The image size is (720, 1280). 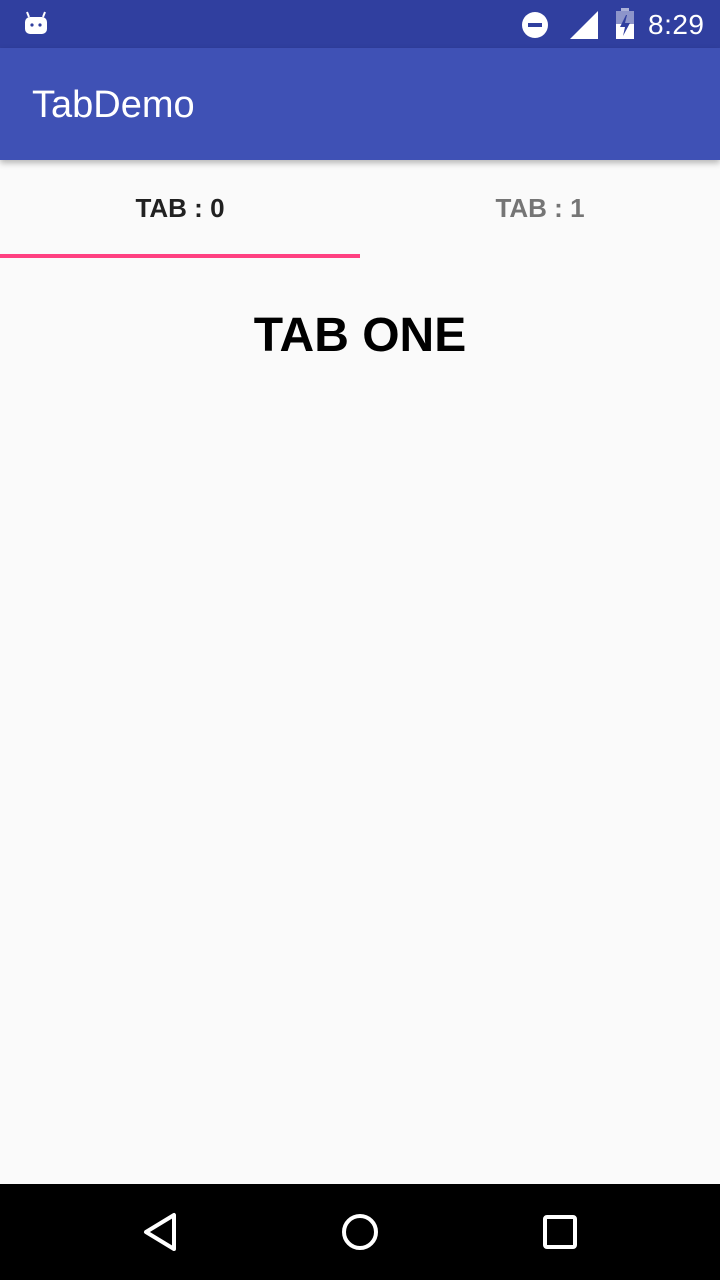 I want to click on battery-charging-icon, so click(x=625, y=23).